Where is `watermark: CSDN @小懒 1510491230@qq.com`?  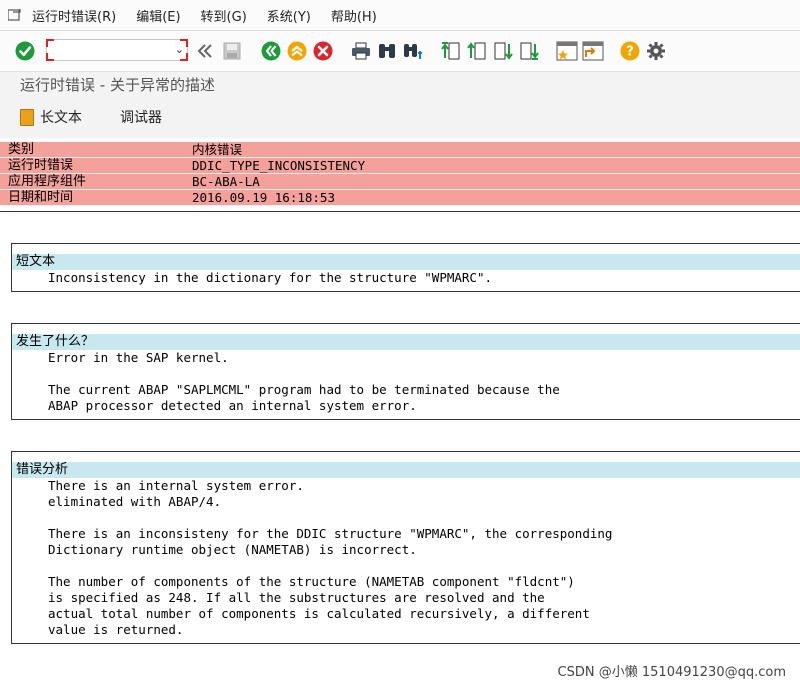 watermark: CSDN @小懒 1510491230@qq.com is located at coordinates (671, 672).